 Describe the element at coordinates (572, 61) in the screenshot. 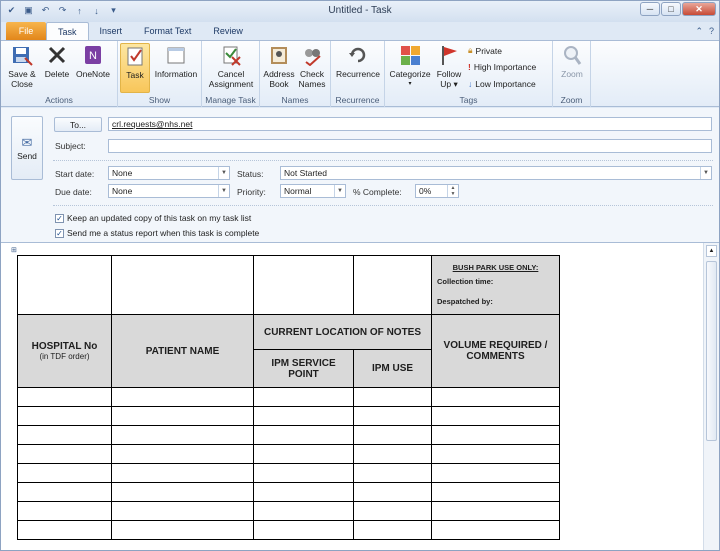

I see `zoom-button: Zoom` at that location.